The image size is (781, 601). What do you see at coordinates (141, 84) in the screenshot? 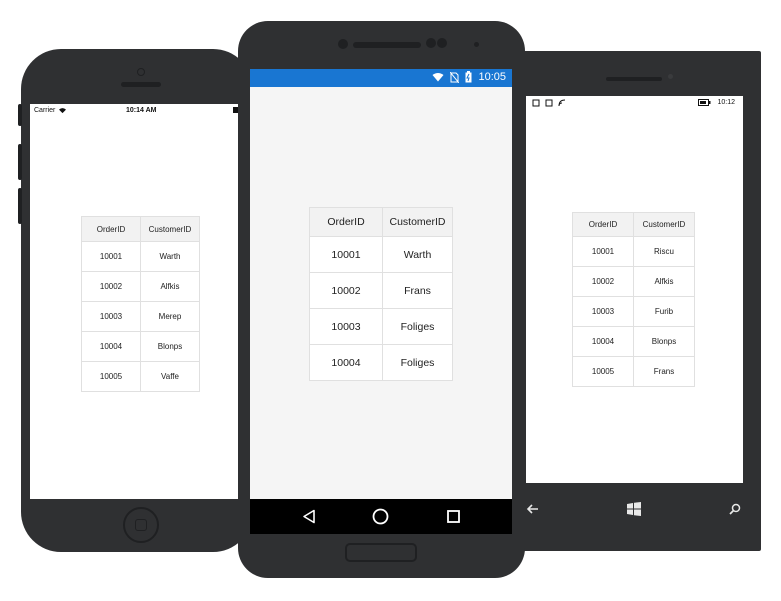
I see `ios-speaker` at bounding box center [141, 84].